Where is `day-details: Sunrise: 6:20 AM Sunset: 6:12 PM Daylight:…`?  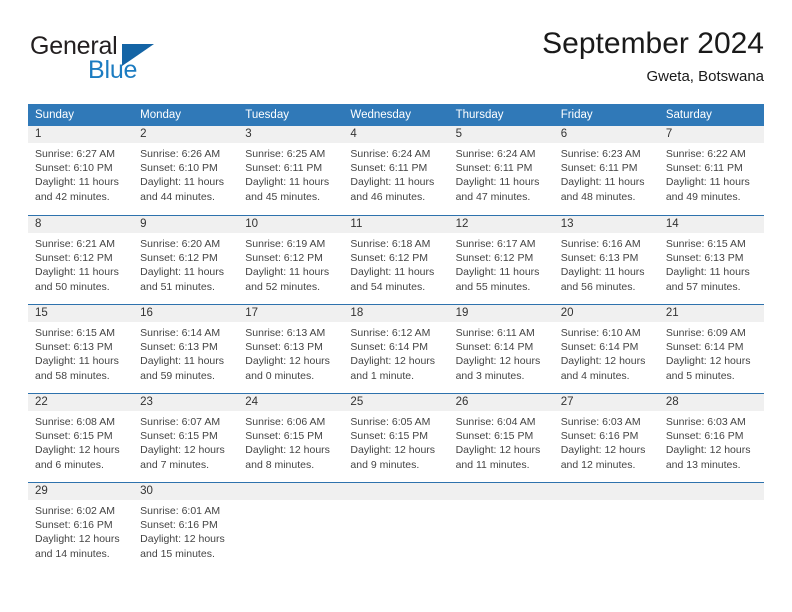 day-details: Sunrise: 6:20 AM Sunset: 6:12 PM Daylight:… is located at coordinates (185, 263).